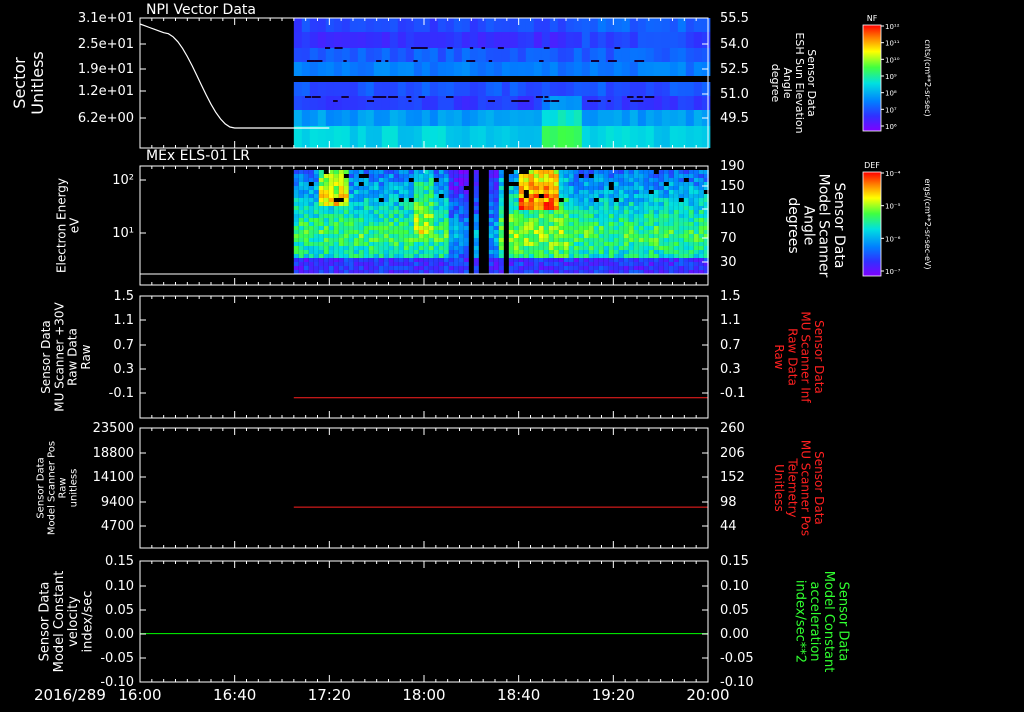 Image resolution: width=1024 pixels, height=712 pixels. What do you see at coordinates (728, 262) in the screenshot?
I see `right-tick-label: 30` at bounding box center [728, 262].